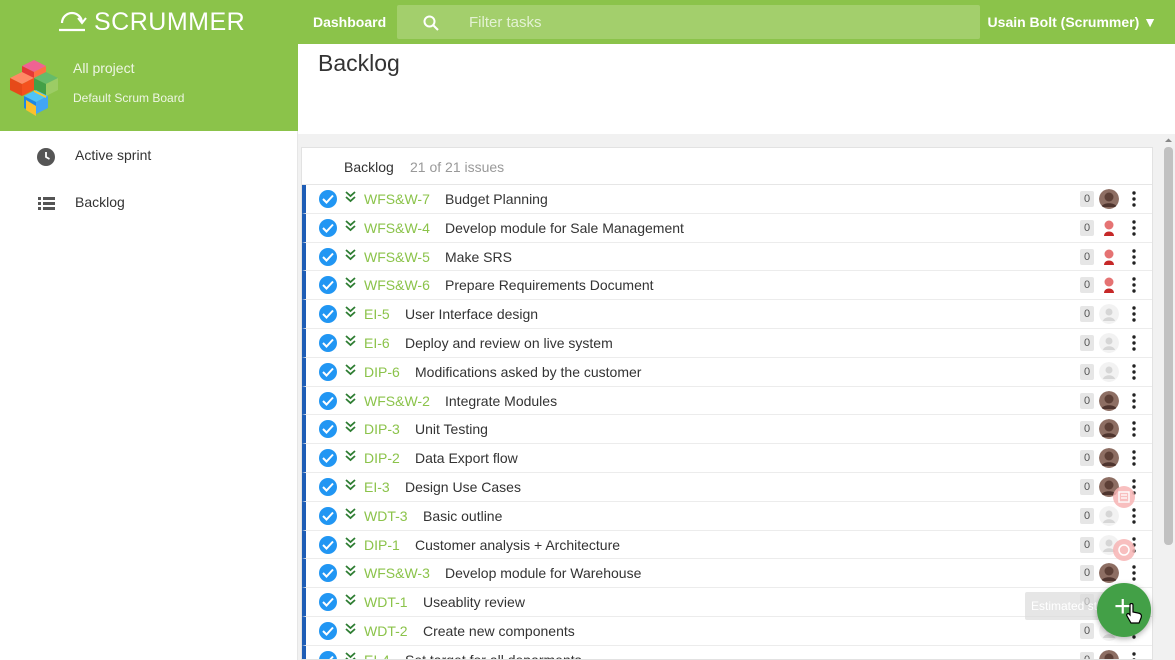 This screenshot has height=660, width=1175. I want to click on issue-title: Develop module for Warehouse, so click(543, 573).